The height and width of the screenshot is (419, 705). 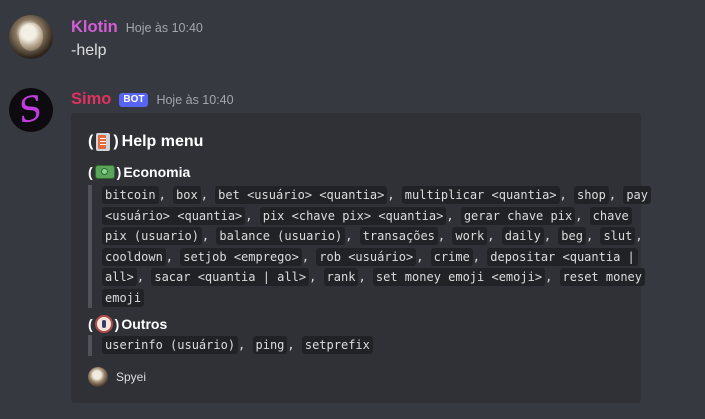 What do you see at coordinates (518, 215) in the screenshot?
I see `command-code: gerar chave pix` at bounding box center [518, 215].